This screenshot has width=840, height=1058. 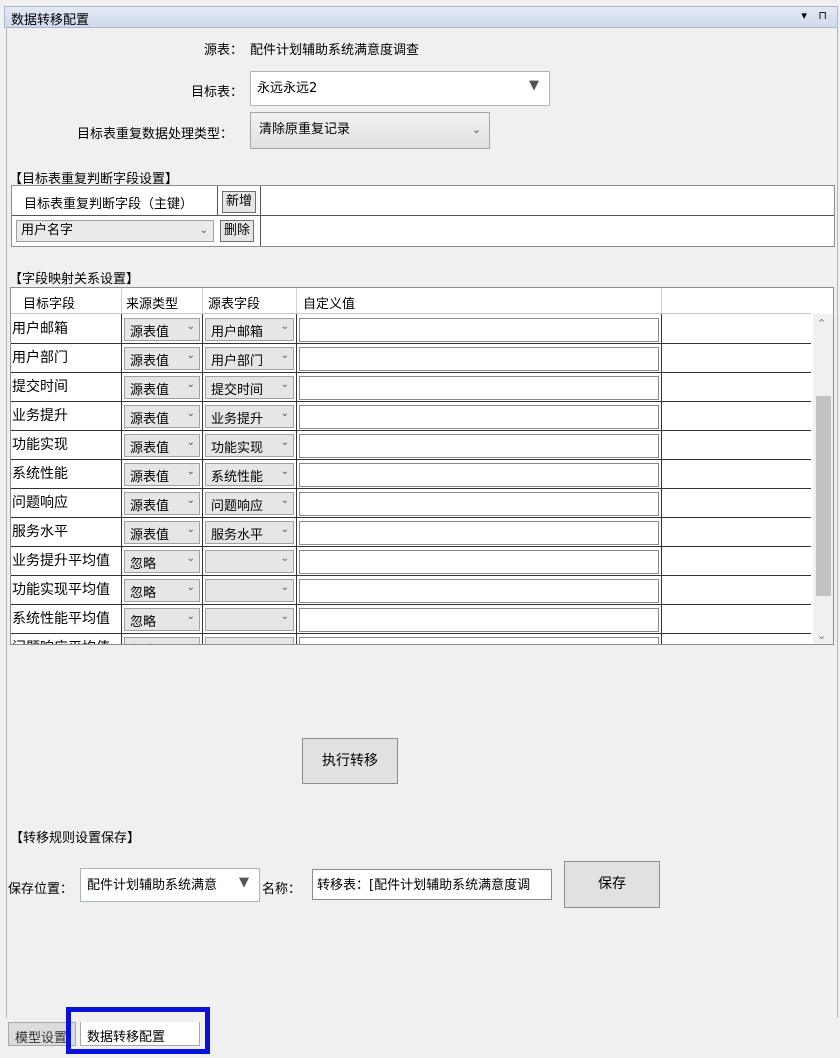 I want to click on source-field-combo: 问题响应 ⌄, so click(x=249, y=503).